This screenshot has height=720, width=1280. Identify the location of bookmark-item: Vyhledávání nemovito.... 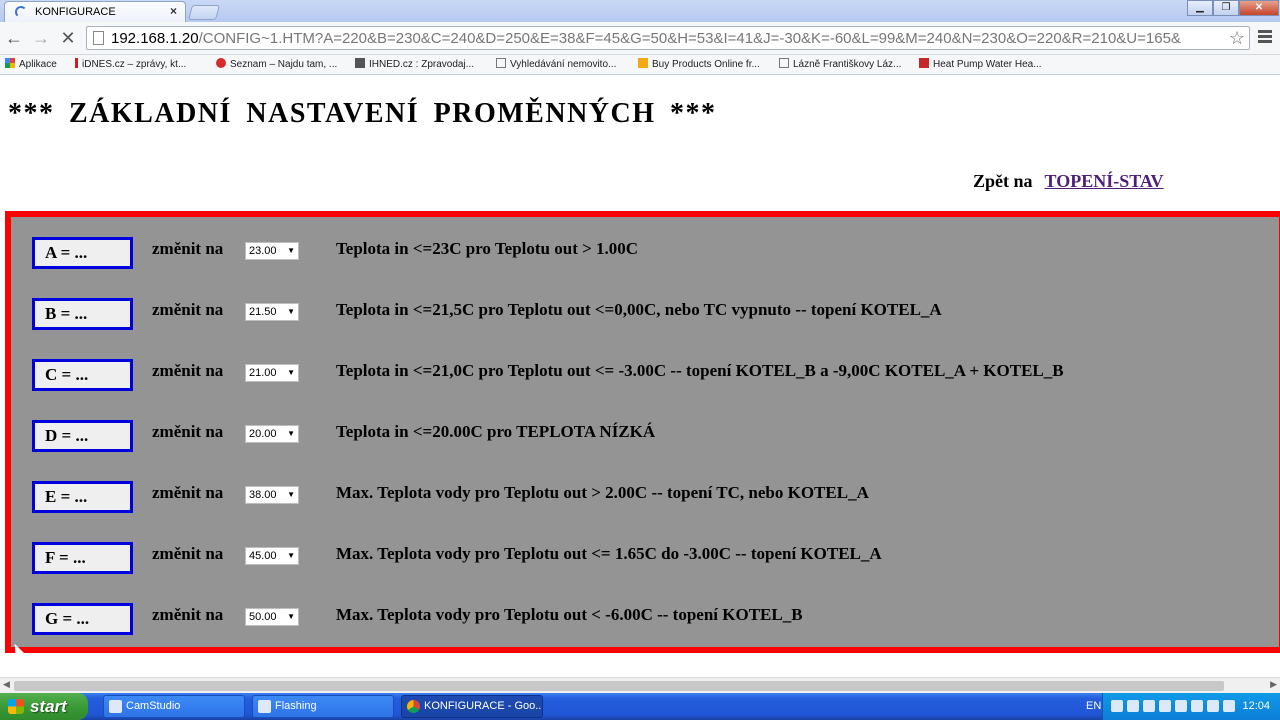
(556, 64).